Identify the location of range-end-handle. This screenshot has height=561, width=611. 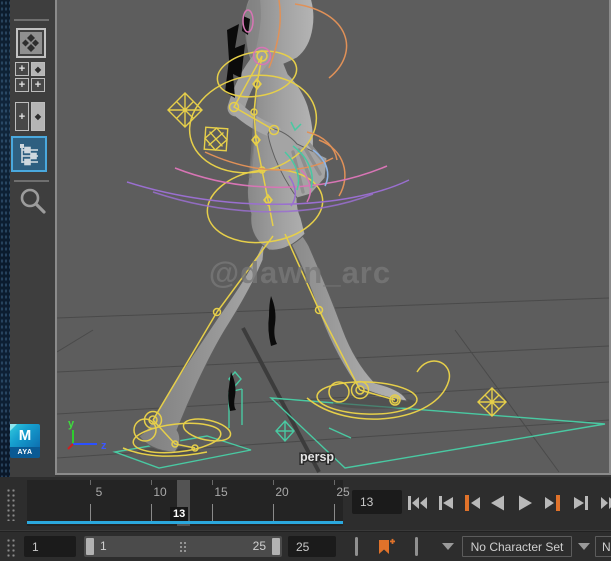
(276, 546).